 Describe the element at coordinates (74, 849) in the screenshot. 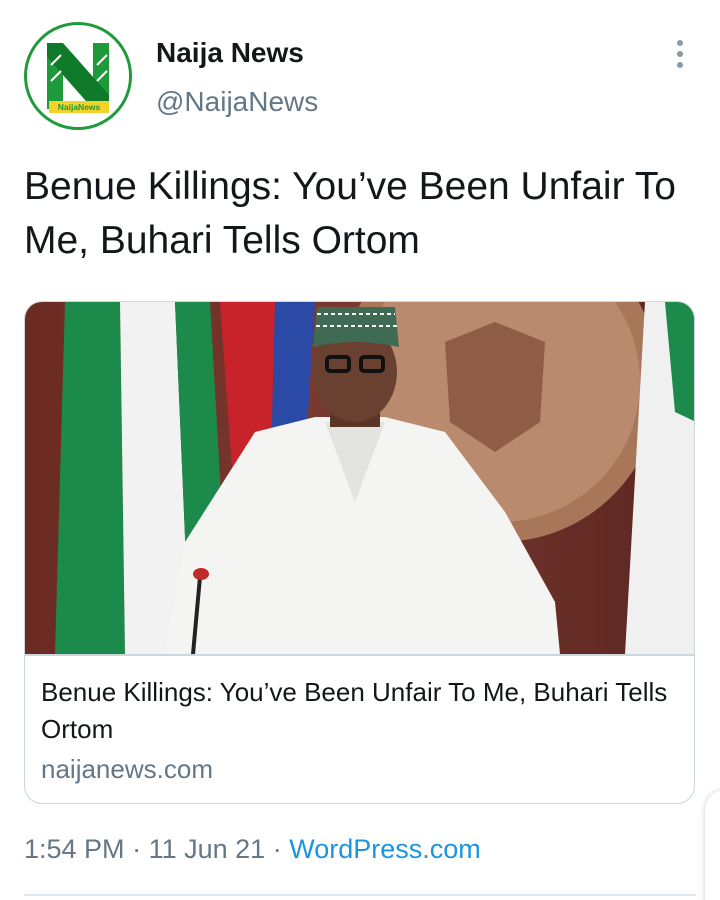

I see `tweet-time: 1:54 PM` at that location.